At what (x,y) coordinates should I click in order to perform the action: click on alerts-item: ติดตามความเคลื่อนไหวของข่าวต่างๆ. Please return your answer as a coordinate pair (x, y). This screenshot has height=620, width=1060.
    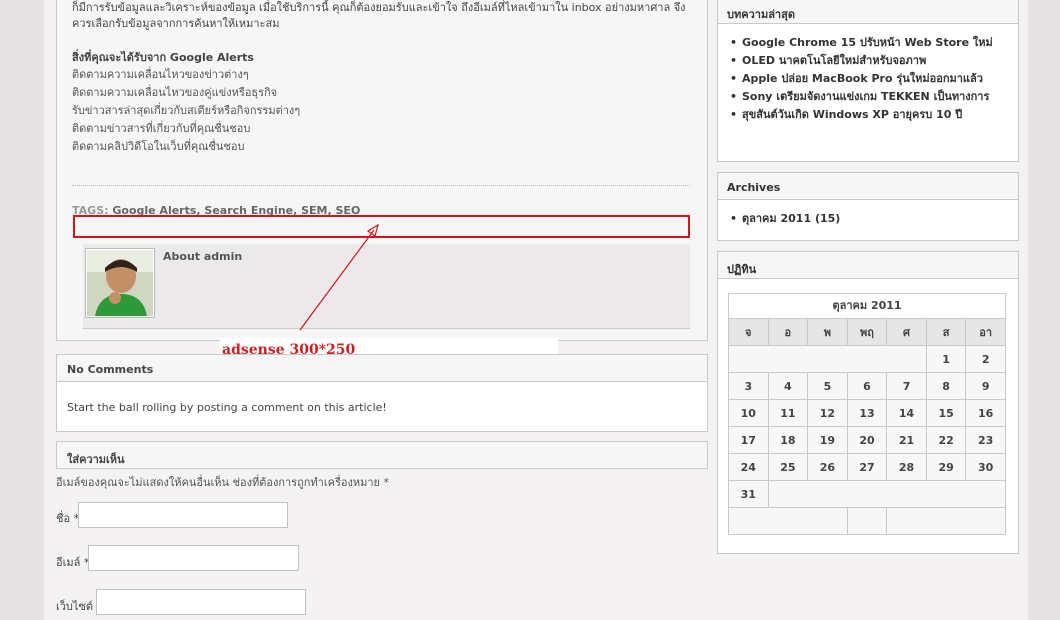
    Looking at the image, I should click on (160, 74).